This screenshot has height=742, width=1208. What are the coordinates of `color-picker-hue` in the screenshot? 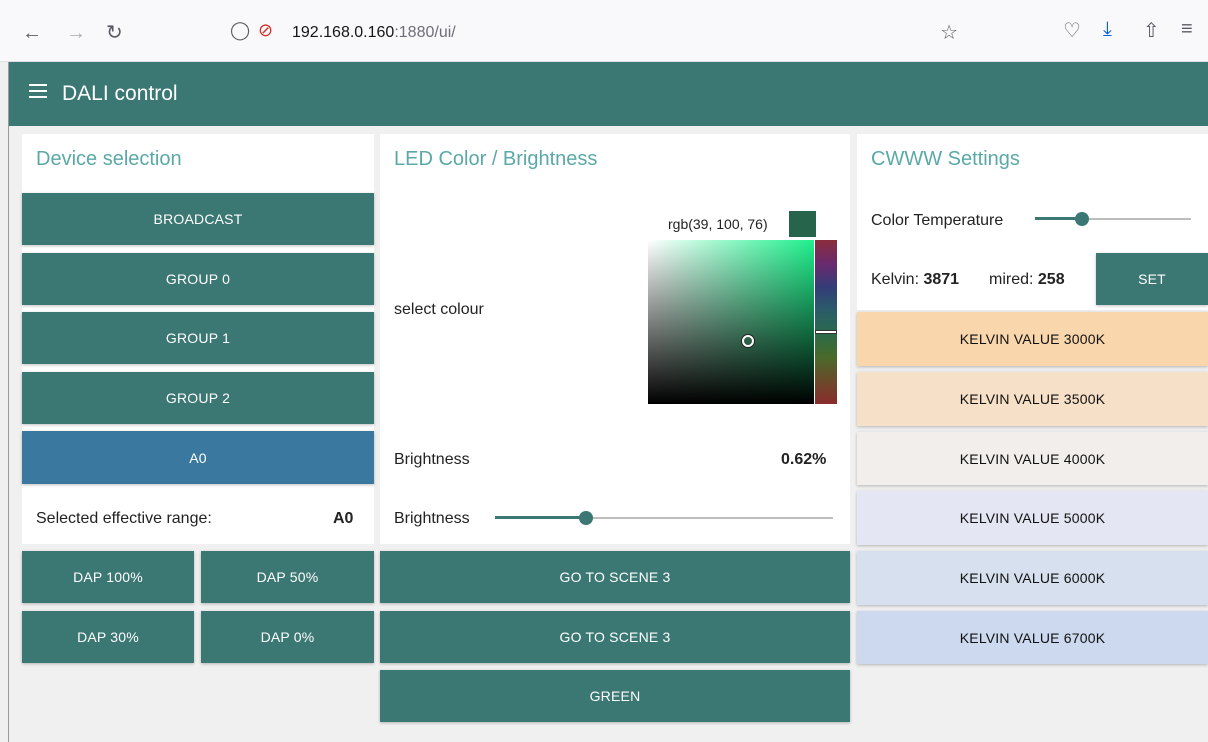 It's located at (826, 322).